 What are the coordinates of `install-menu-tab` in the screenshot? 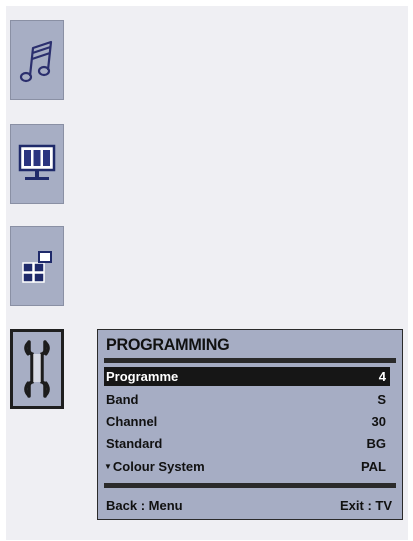 It's located at (37, 369).